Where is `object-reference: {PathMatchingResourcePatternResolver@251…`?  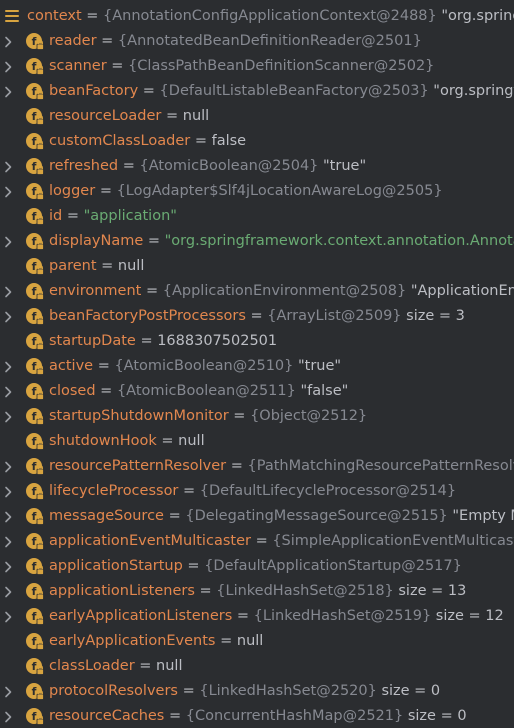 object-reference: {PathMatchingResourcePatternResolver@251… is located at coordinates (380, 466).